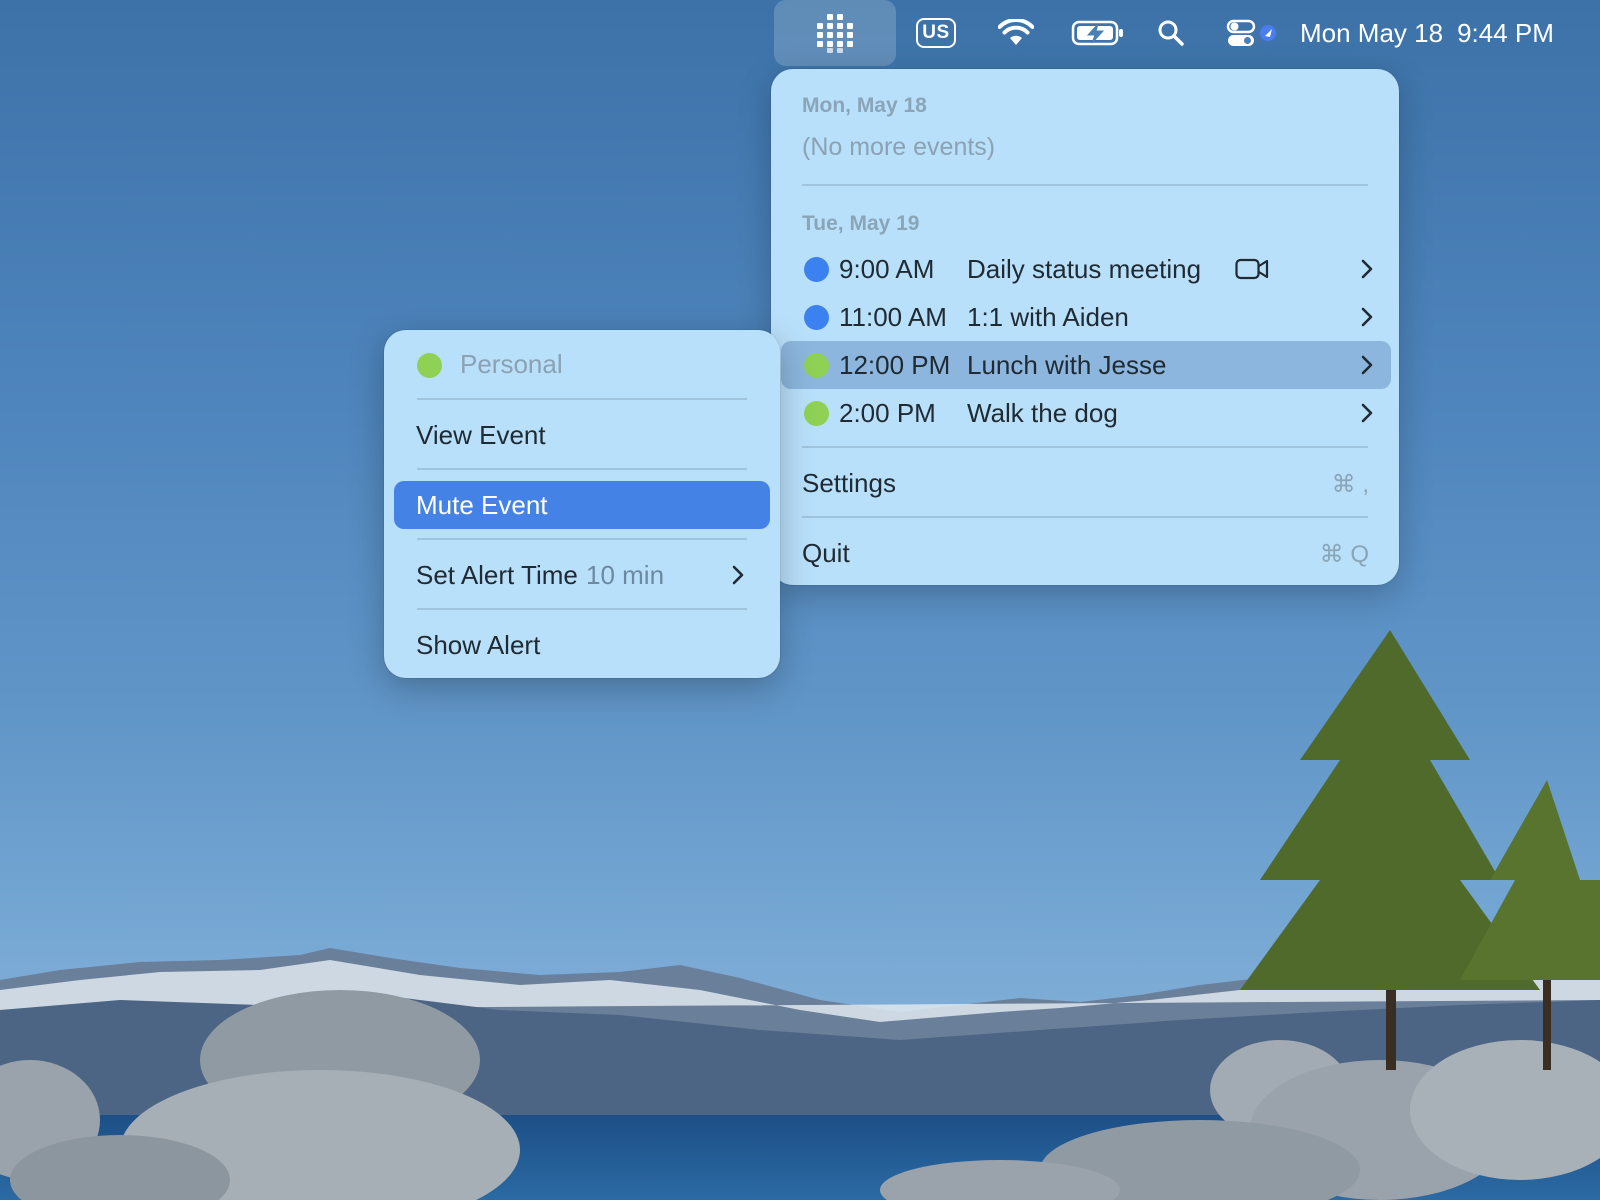 The image size is (1600, 1200). What do you see at coordinates (482, 505) in the screenshot?
I see `mute-event-label: Mute Event` at bounding box center [482, 505].